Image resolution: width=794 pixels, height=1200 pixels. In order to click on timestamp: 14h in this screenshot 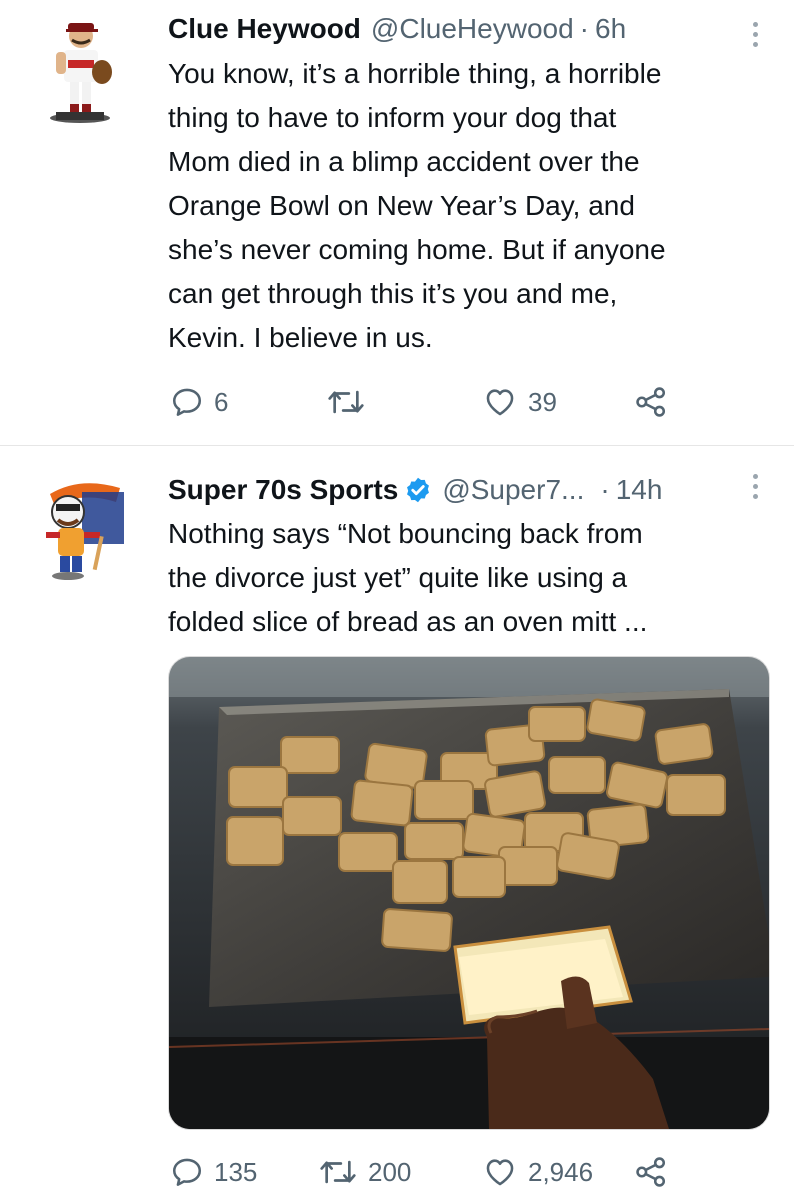, I will do `click(639, 490)`.